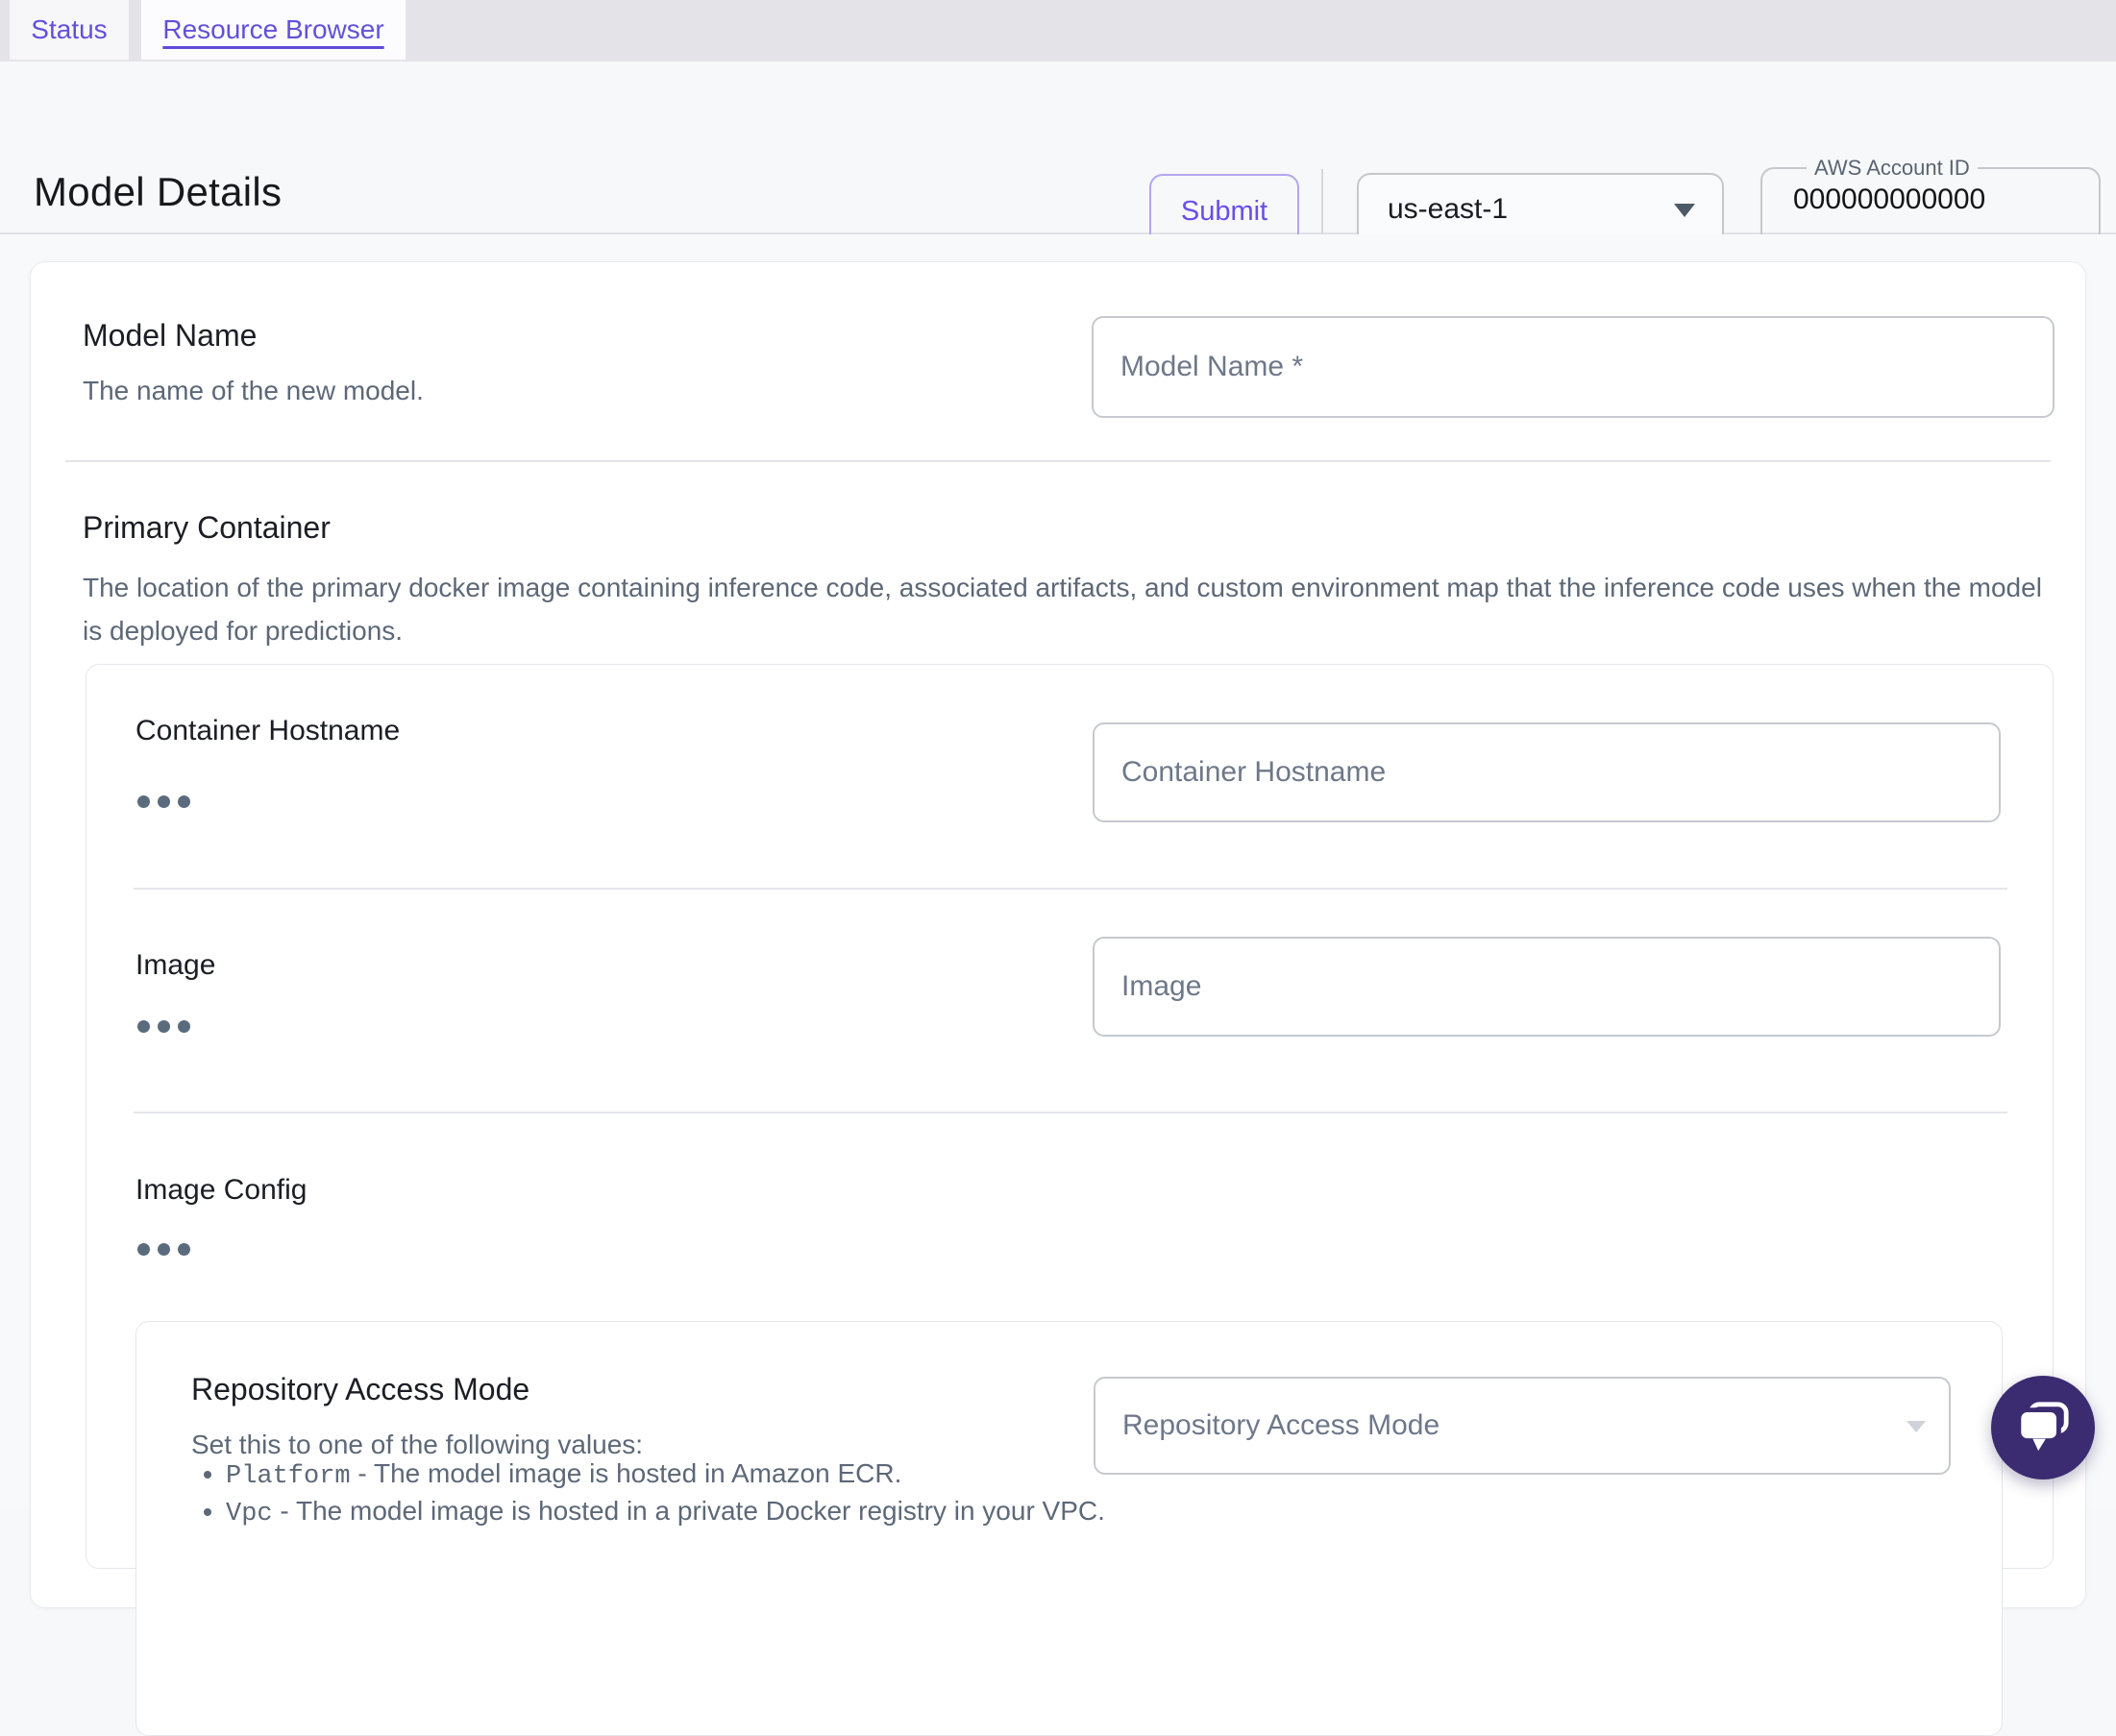 This screenshot has width=2116, height=1736. Describe the element at coordinates (360, 1389) in the screenshot. I see `repository-access-mode-label: Repository Access Mode` at that location.